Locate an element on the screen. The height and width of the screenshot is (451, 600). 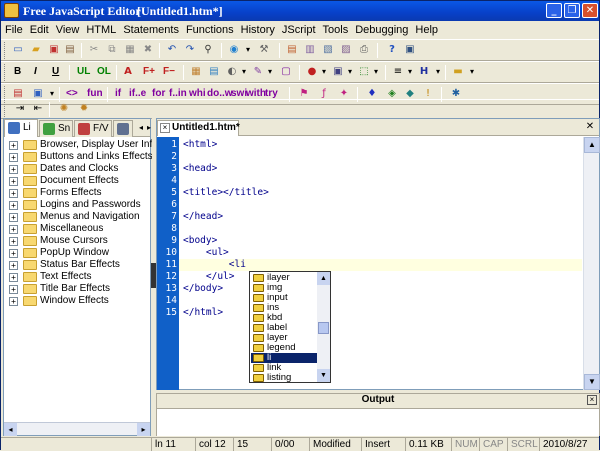
help-icon: ? is located at coordinates (392, 50).